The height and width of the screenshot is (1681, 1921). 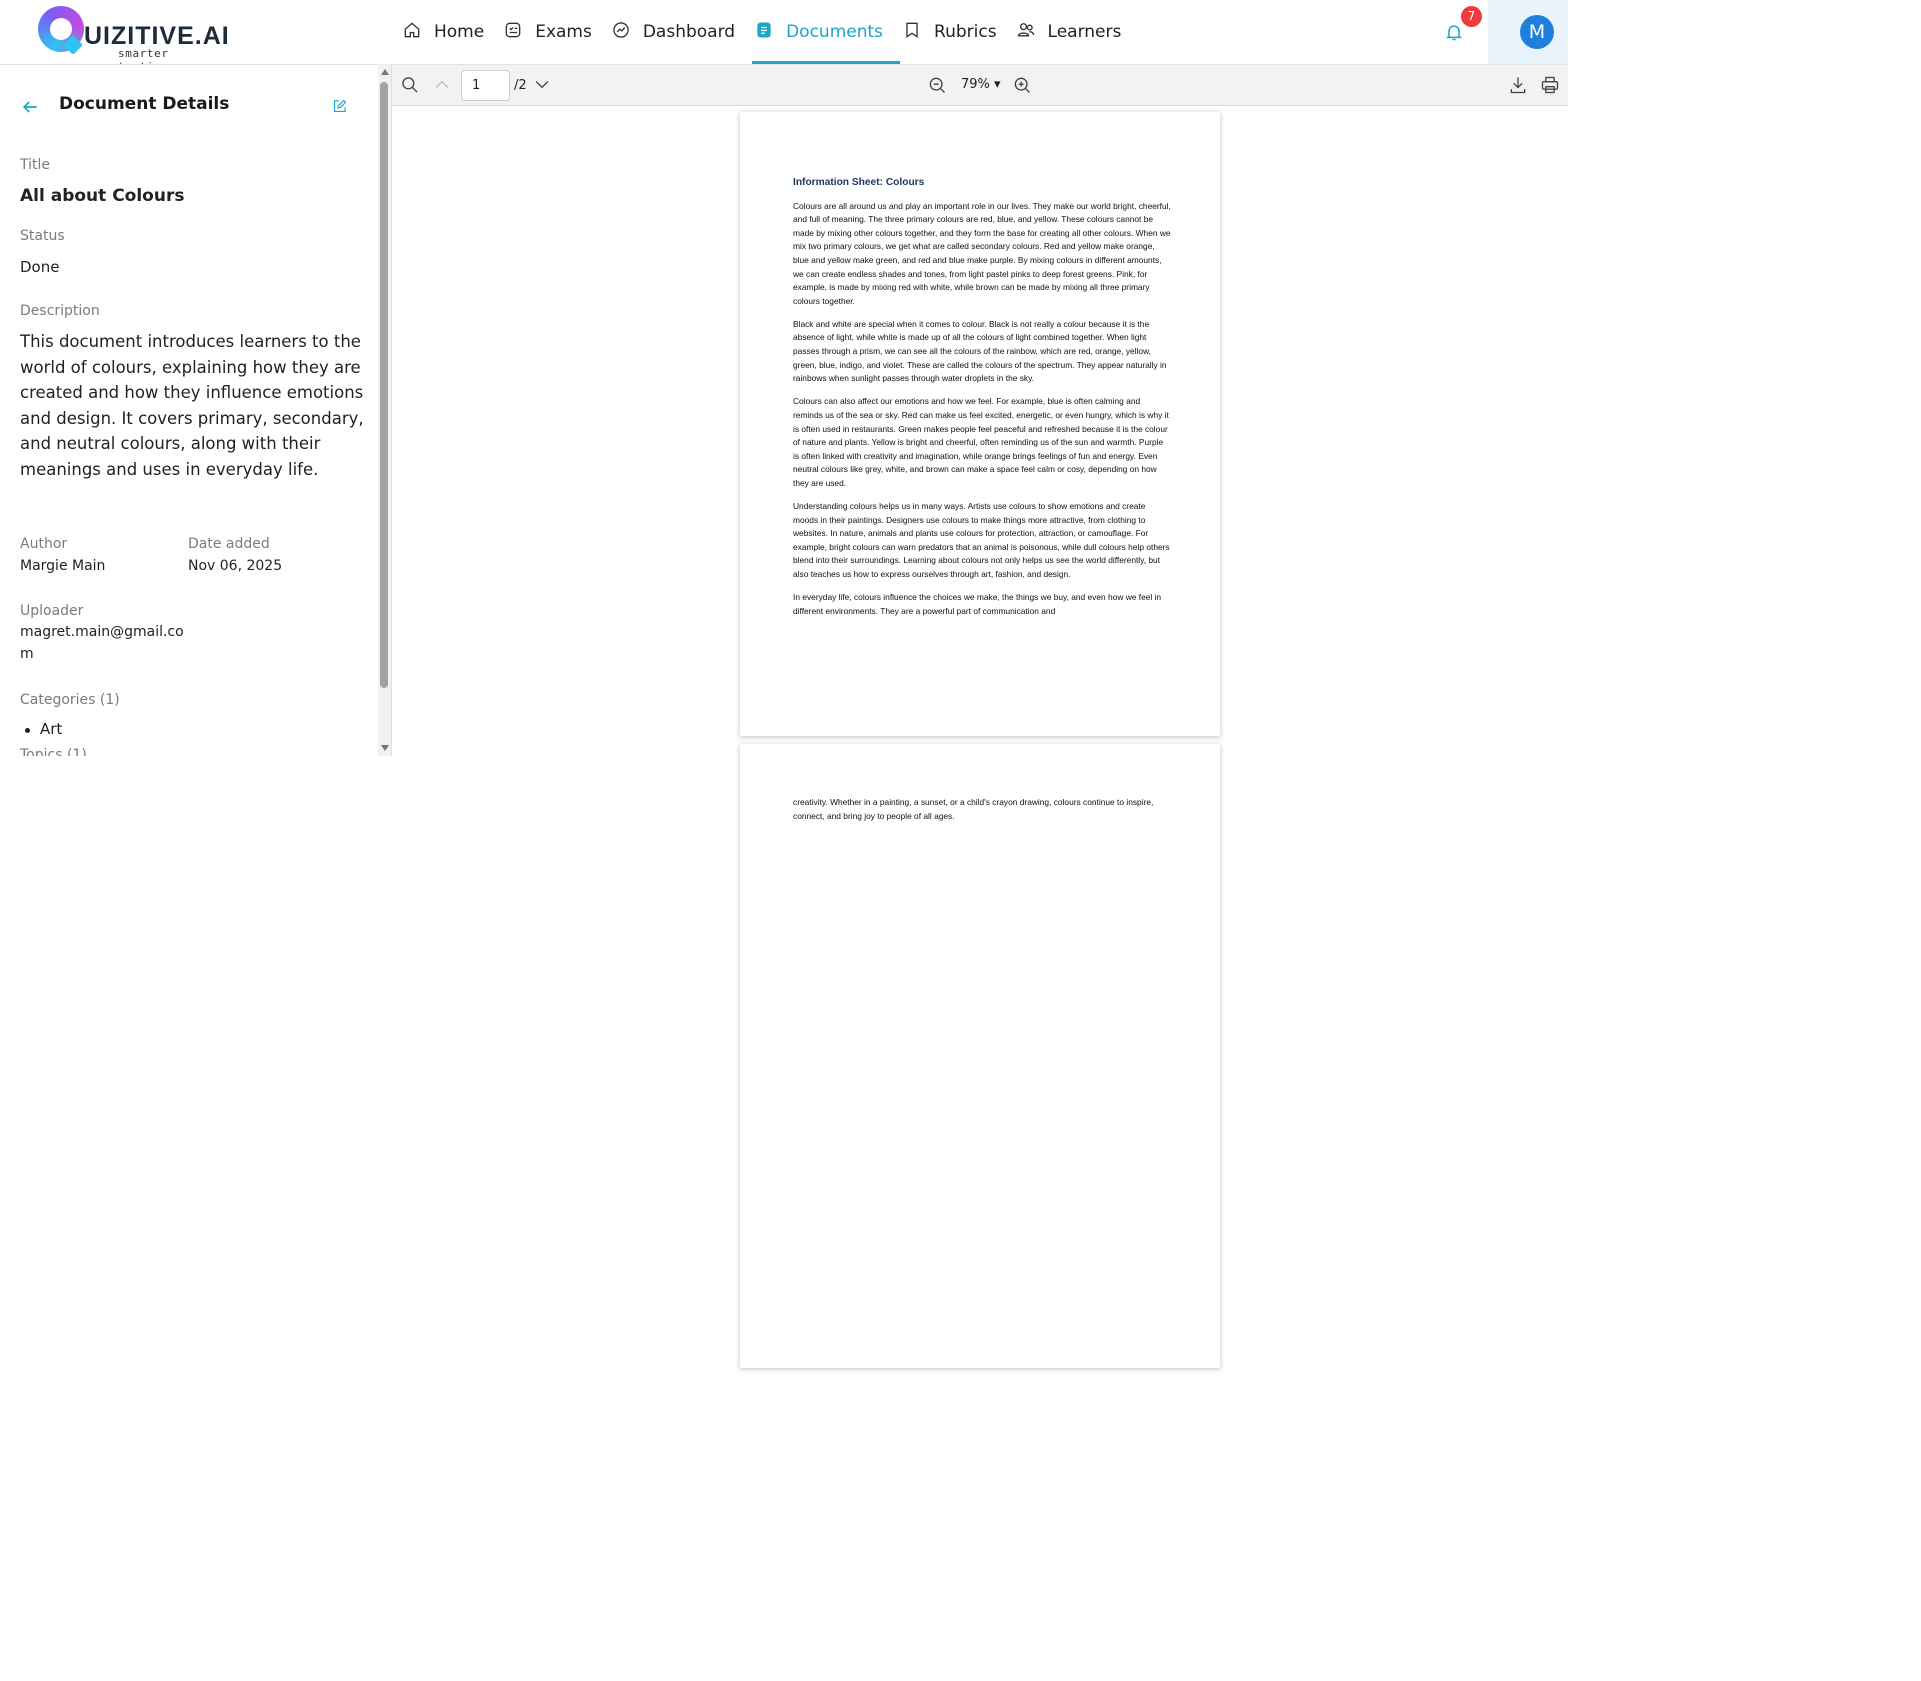 What do you see at coordinates (937, 85) in the screenshot?
I see `zoom-out-button` at bounding box center [937, 85].